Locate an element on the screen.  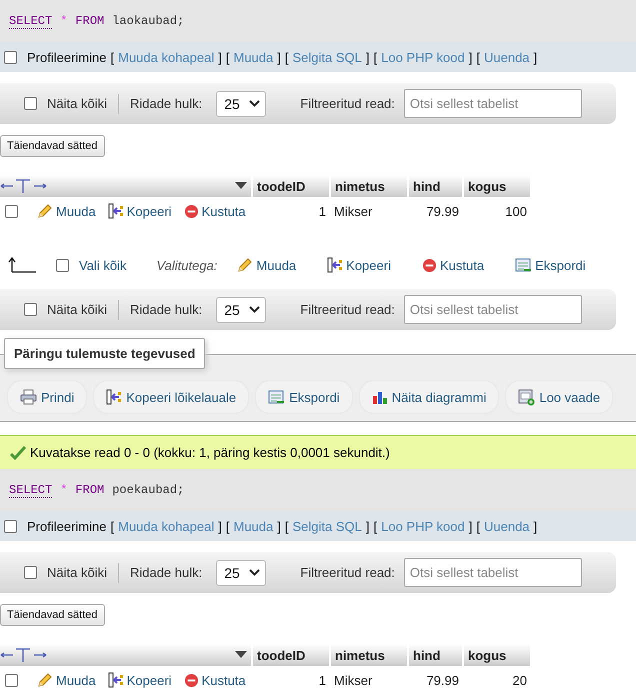
export-link: Ekspordi is located at coordinates (550, 265).